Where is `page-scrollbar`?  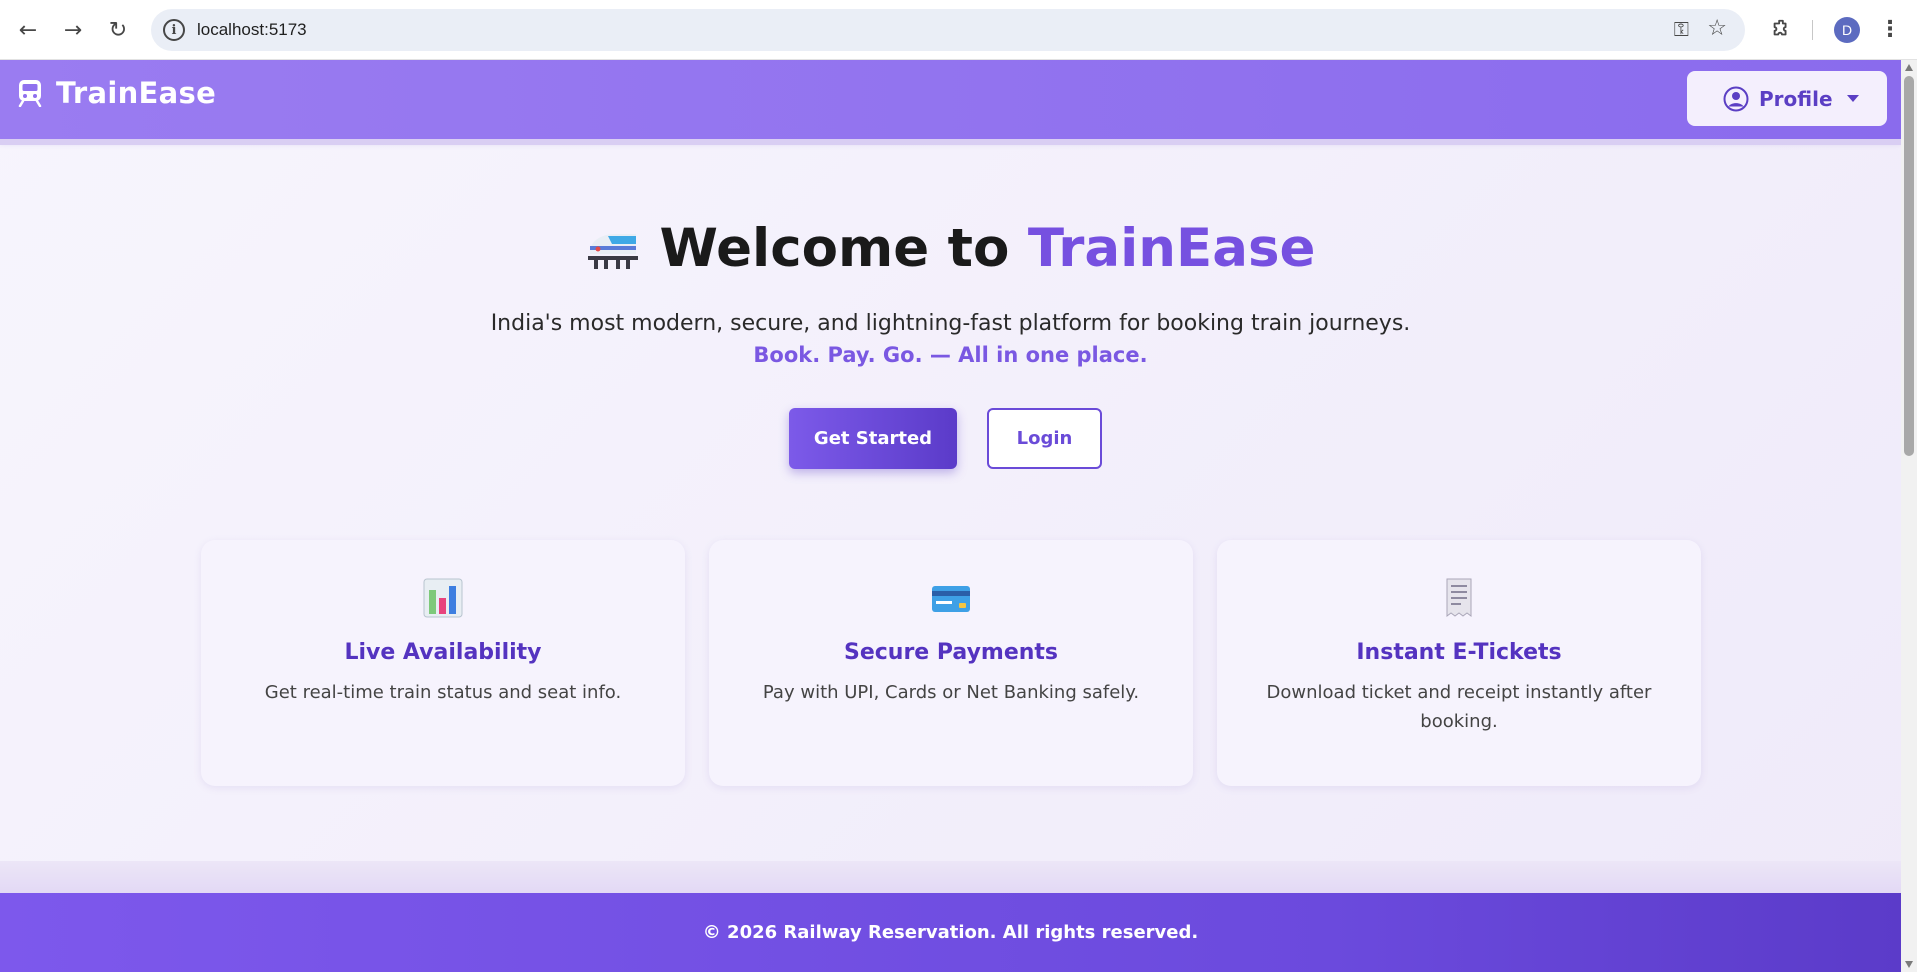
page-scrollbar is located at coordinates (1909, 516).